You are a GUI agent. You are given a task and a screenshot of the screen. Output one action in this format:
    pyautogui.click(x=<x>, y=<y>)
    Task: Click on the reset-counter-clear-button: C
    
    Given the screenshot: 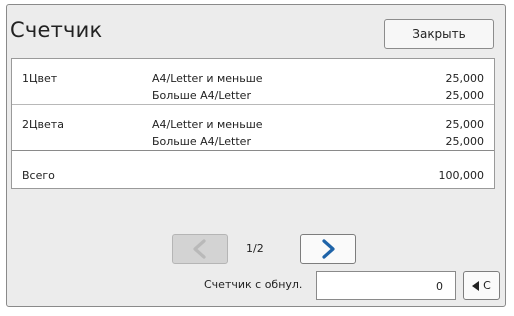 What is the action you would take?
    pyautogui.click(x=481, y=285)
    